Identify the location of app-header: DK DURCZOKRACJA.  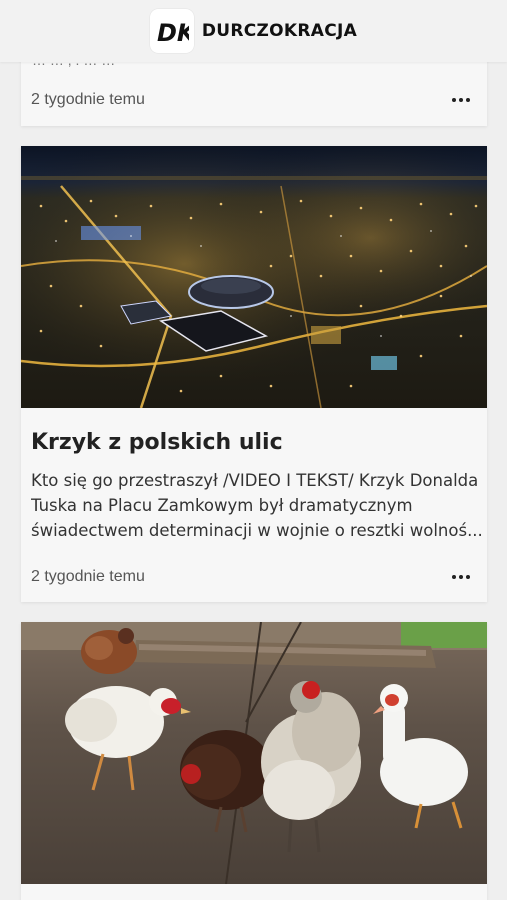
(253, 31).